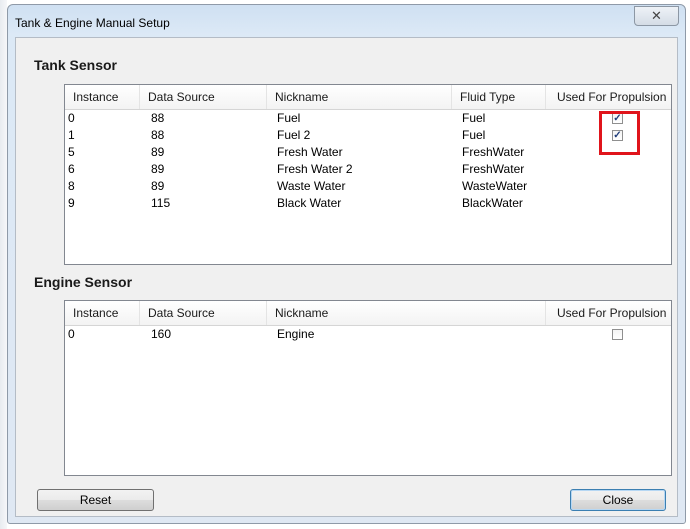 This screenshot has width=690, height=529. Describe the element at coordinates (617, 334) in the screenshot. I see `propulsion-checkbox` at that location.